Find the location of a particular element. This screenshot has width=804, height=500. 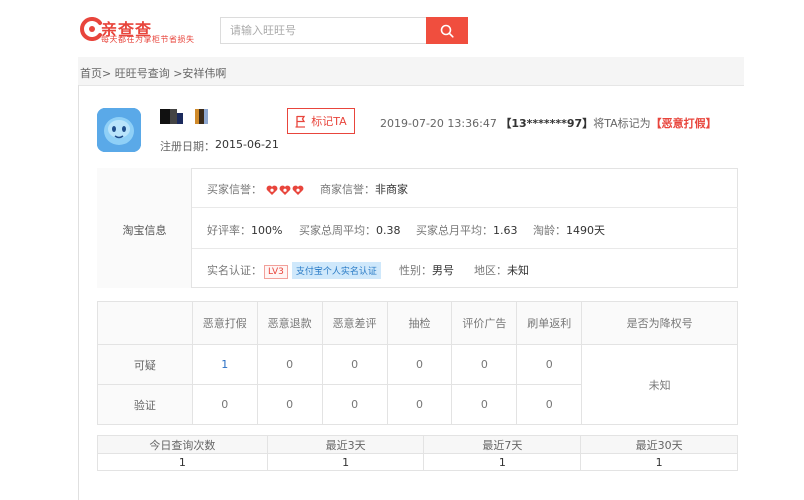

monthly-avg-label: 买家总月平均： is located at coordinates (454, 230).